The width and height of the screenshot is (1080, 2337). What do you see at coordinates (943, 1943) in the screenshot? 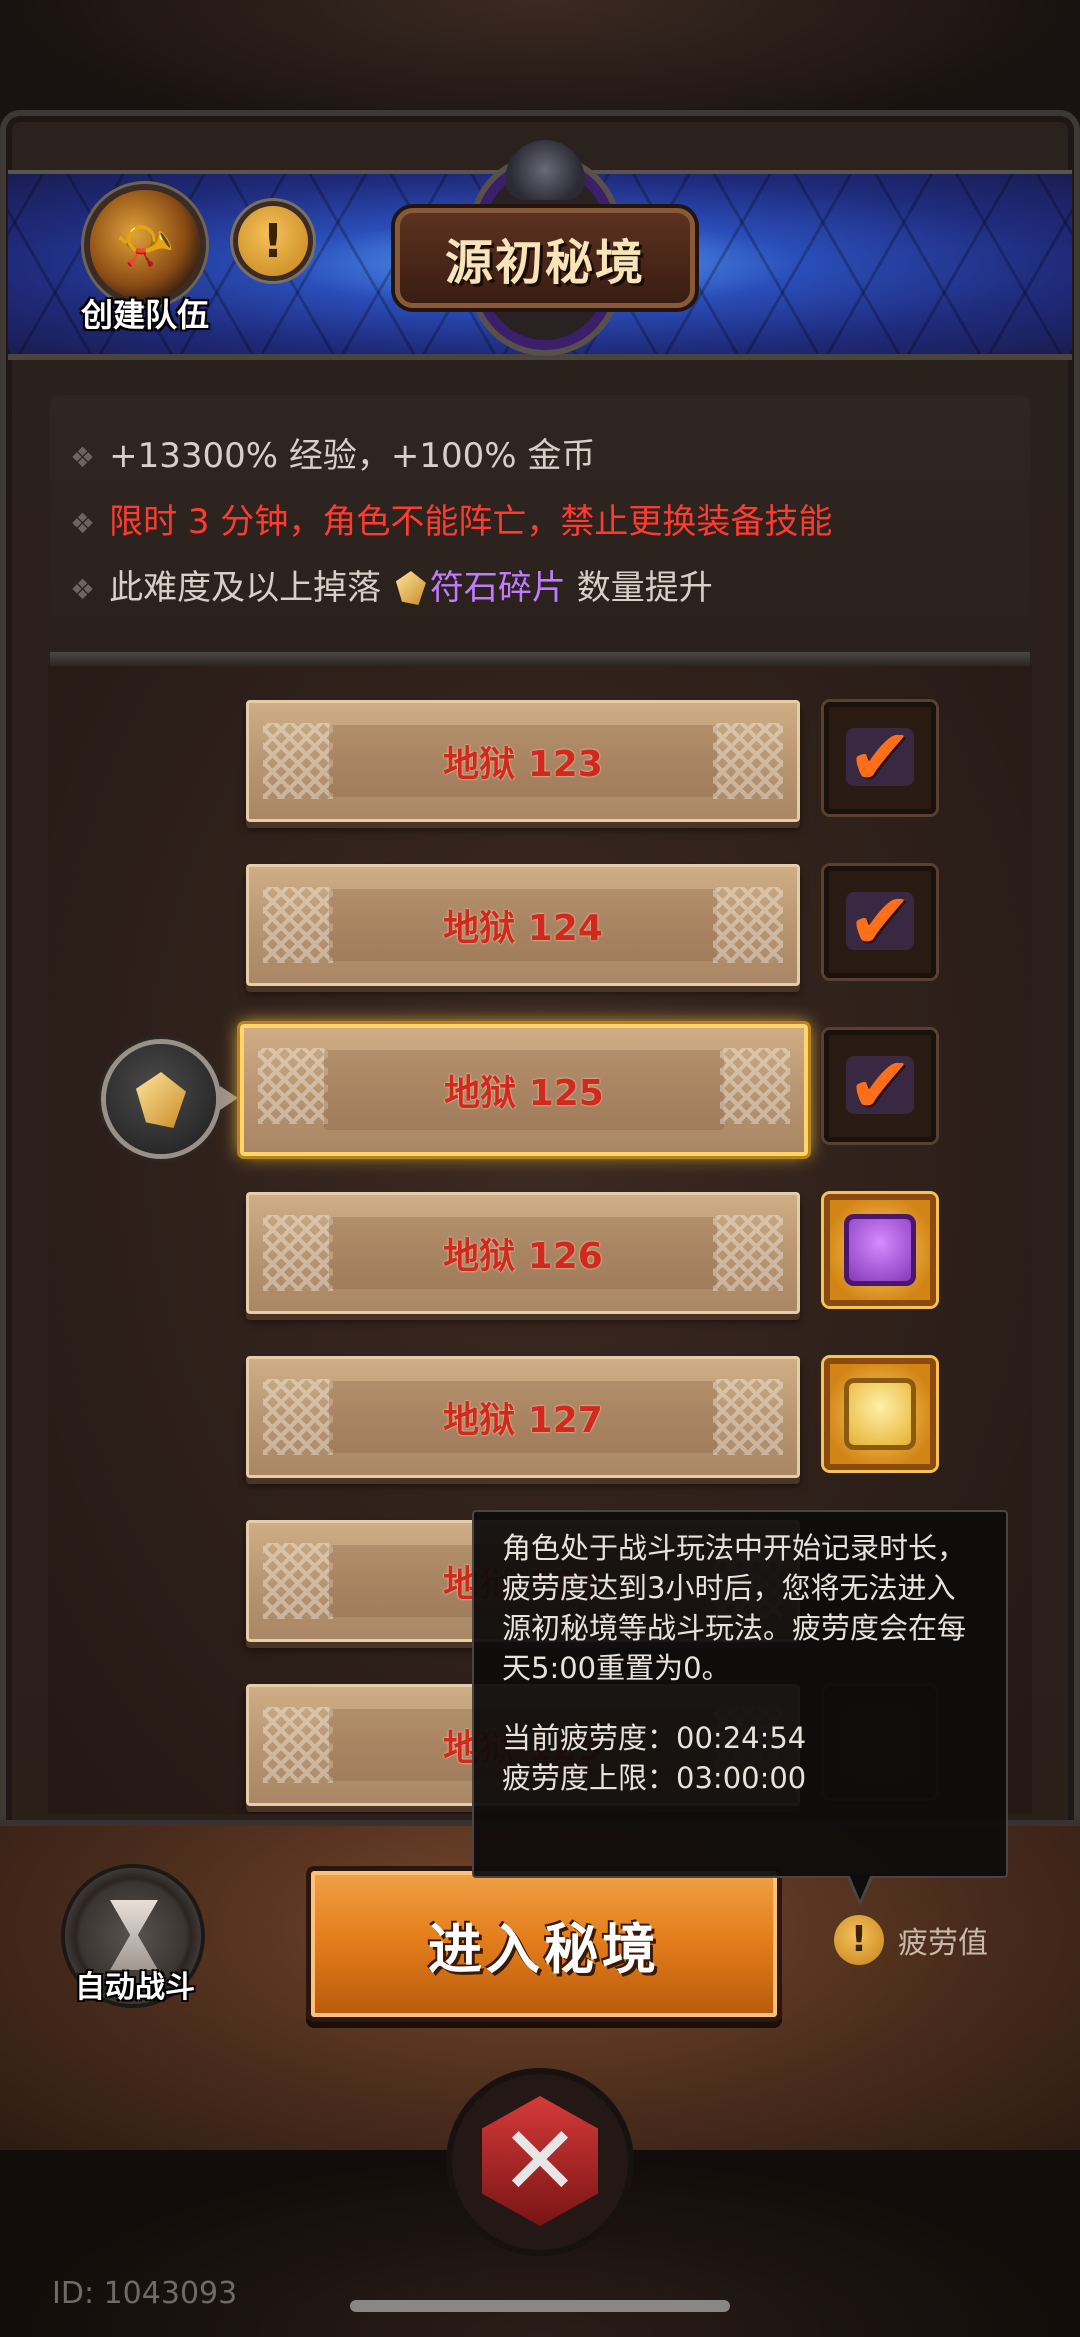
I see `fatigue-label: 疲劳值` at bounding box center [943, 1943].